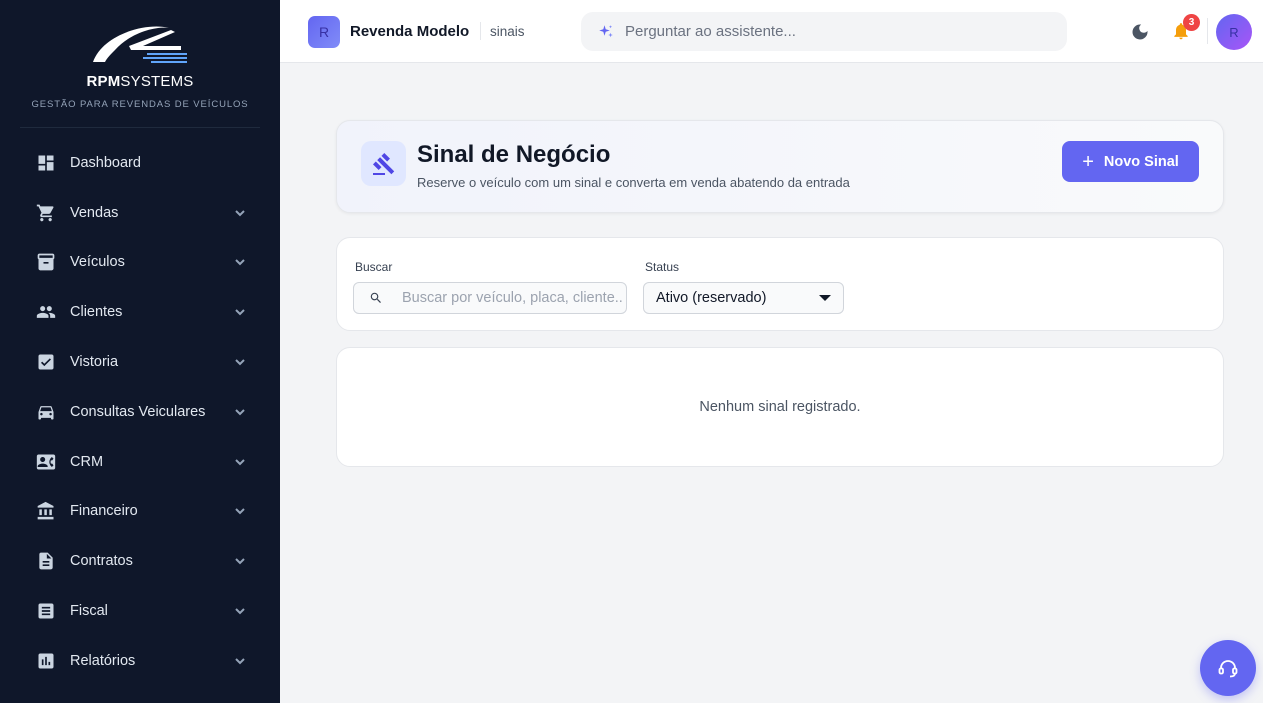 This screenshot has height=703, width=1263. What do you see at coordinates (105, 162) in the screenshot?
I see `sidebar-item-label: Dashboard` at bounding box center [105, 162].